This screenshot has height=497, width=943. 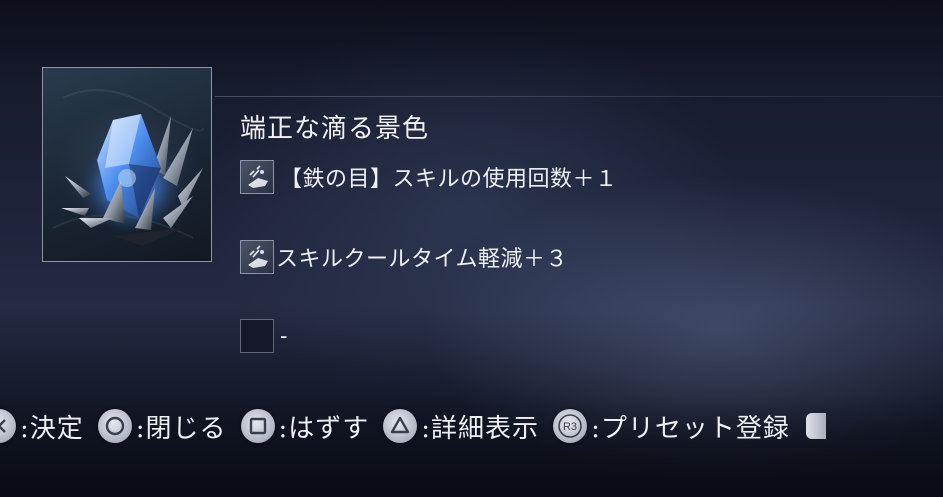 I want to click on r3-glyph: R3, so click(x=570, y=427).